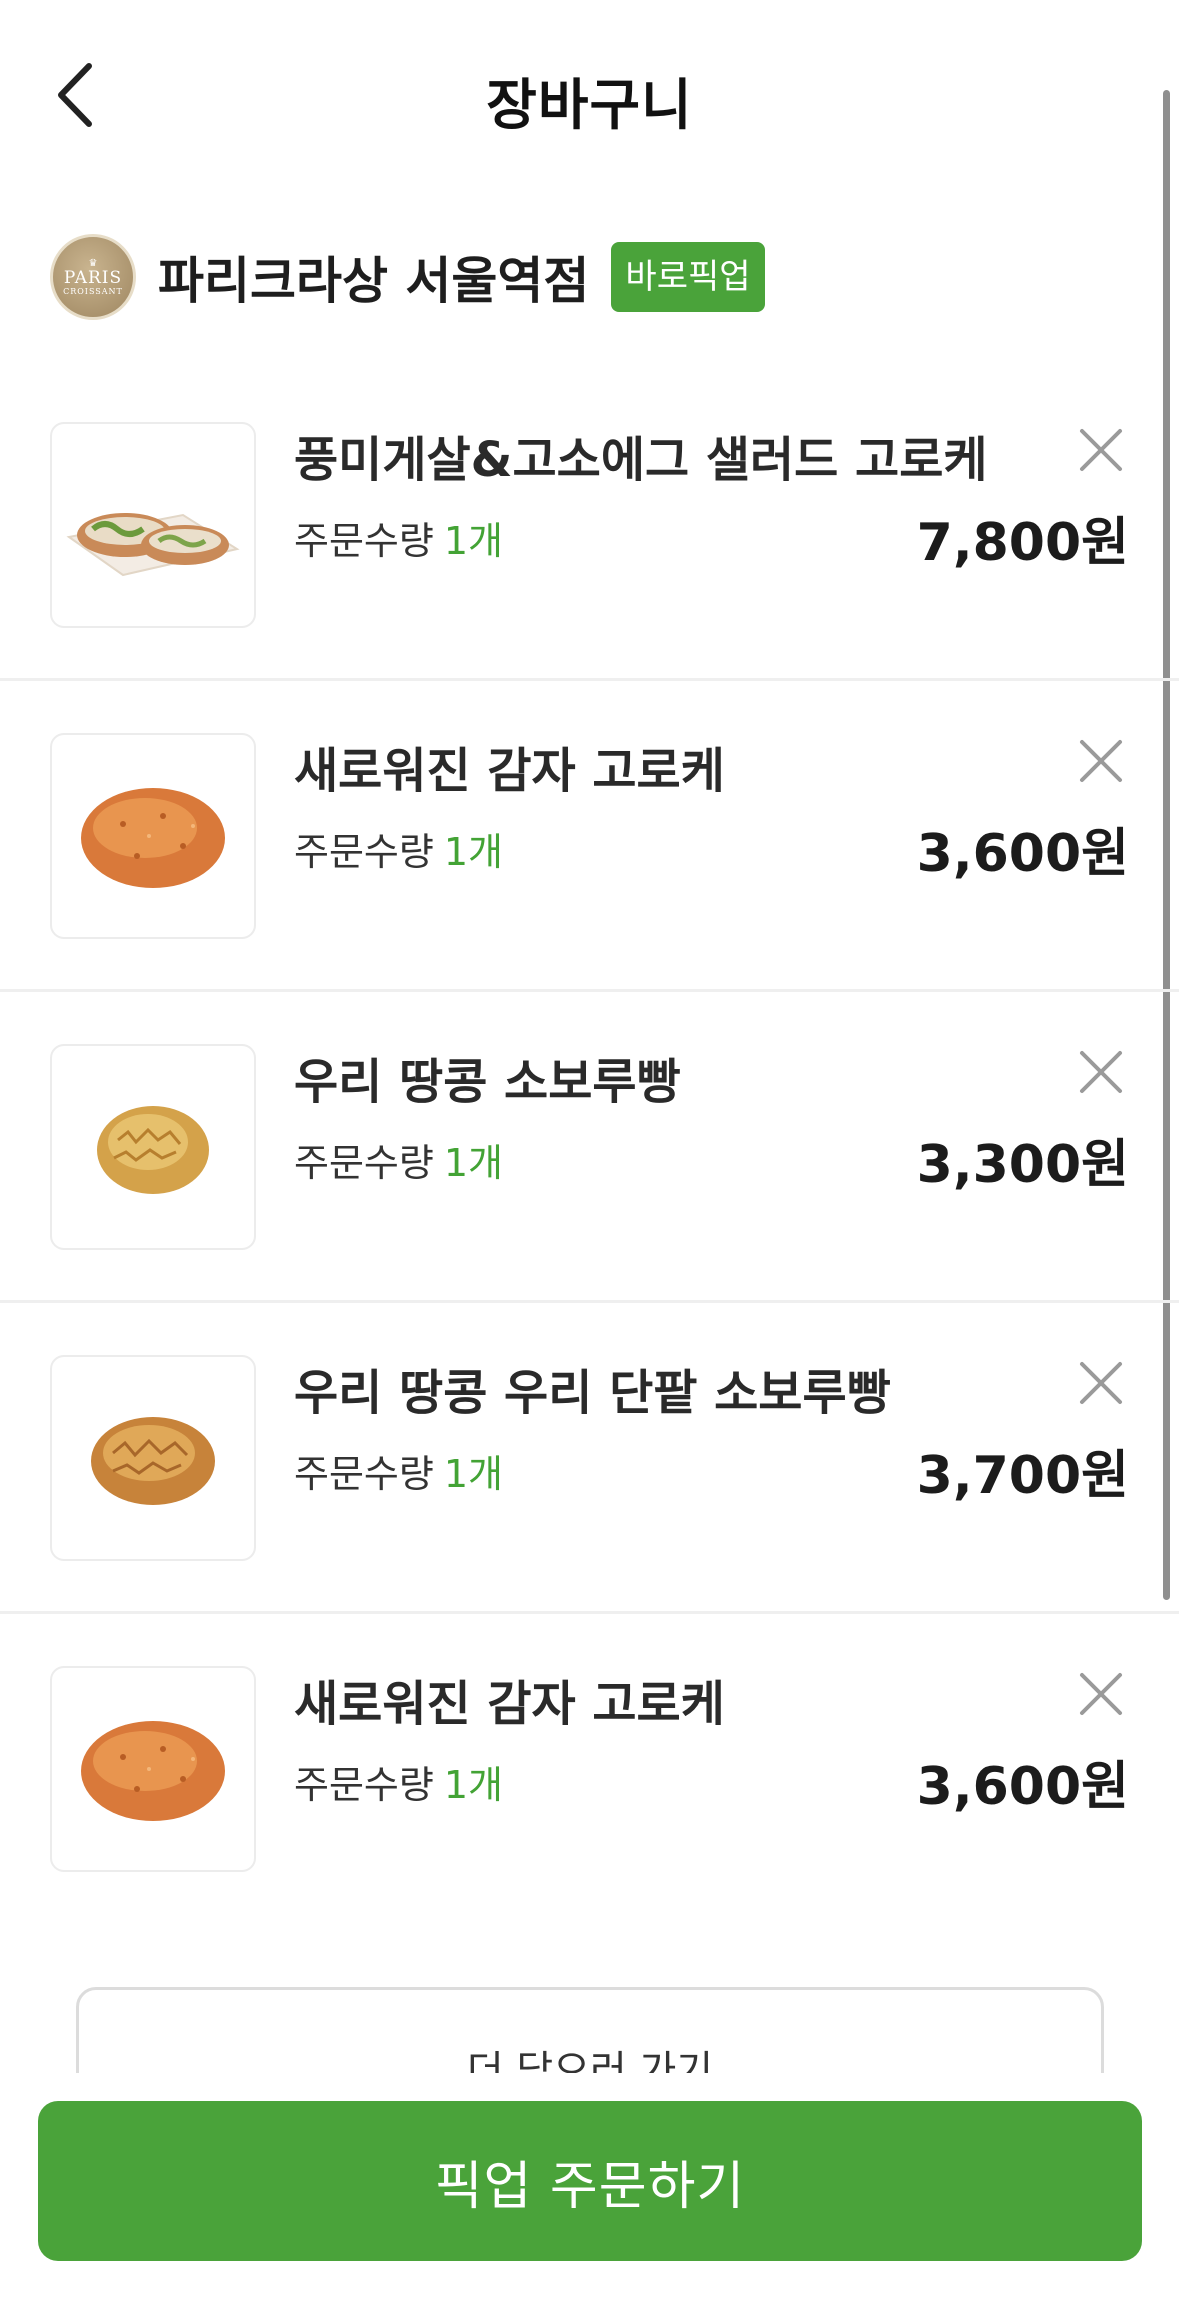 The width and height of the screenshot is (1179, 2315). What do you see at coordinates (1022, 543) in the screenshot?
I see `item-price: 7,800원` at bounding box center [1022, 543].